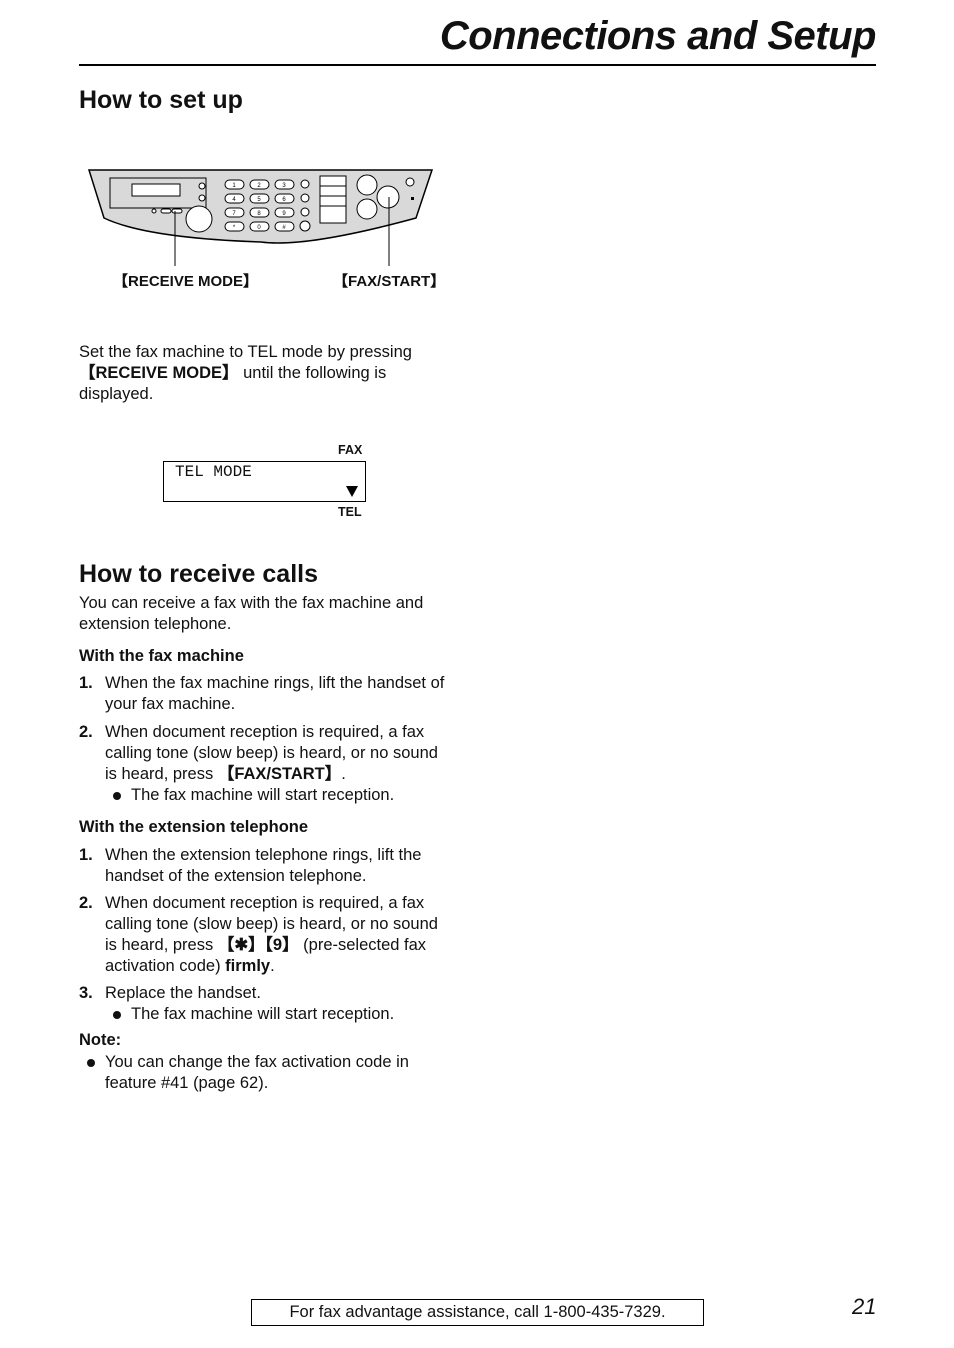 This screenshot has width=954, height=1348. What do you see at coordinates (177, 211) in the screenshot?
I see `receive-mode-key` at bounding box center [177, 211].